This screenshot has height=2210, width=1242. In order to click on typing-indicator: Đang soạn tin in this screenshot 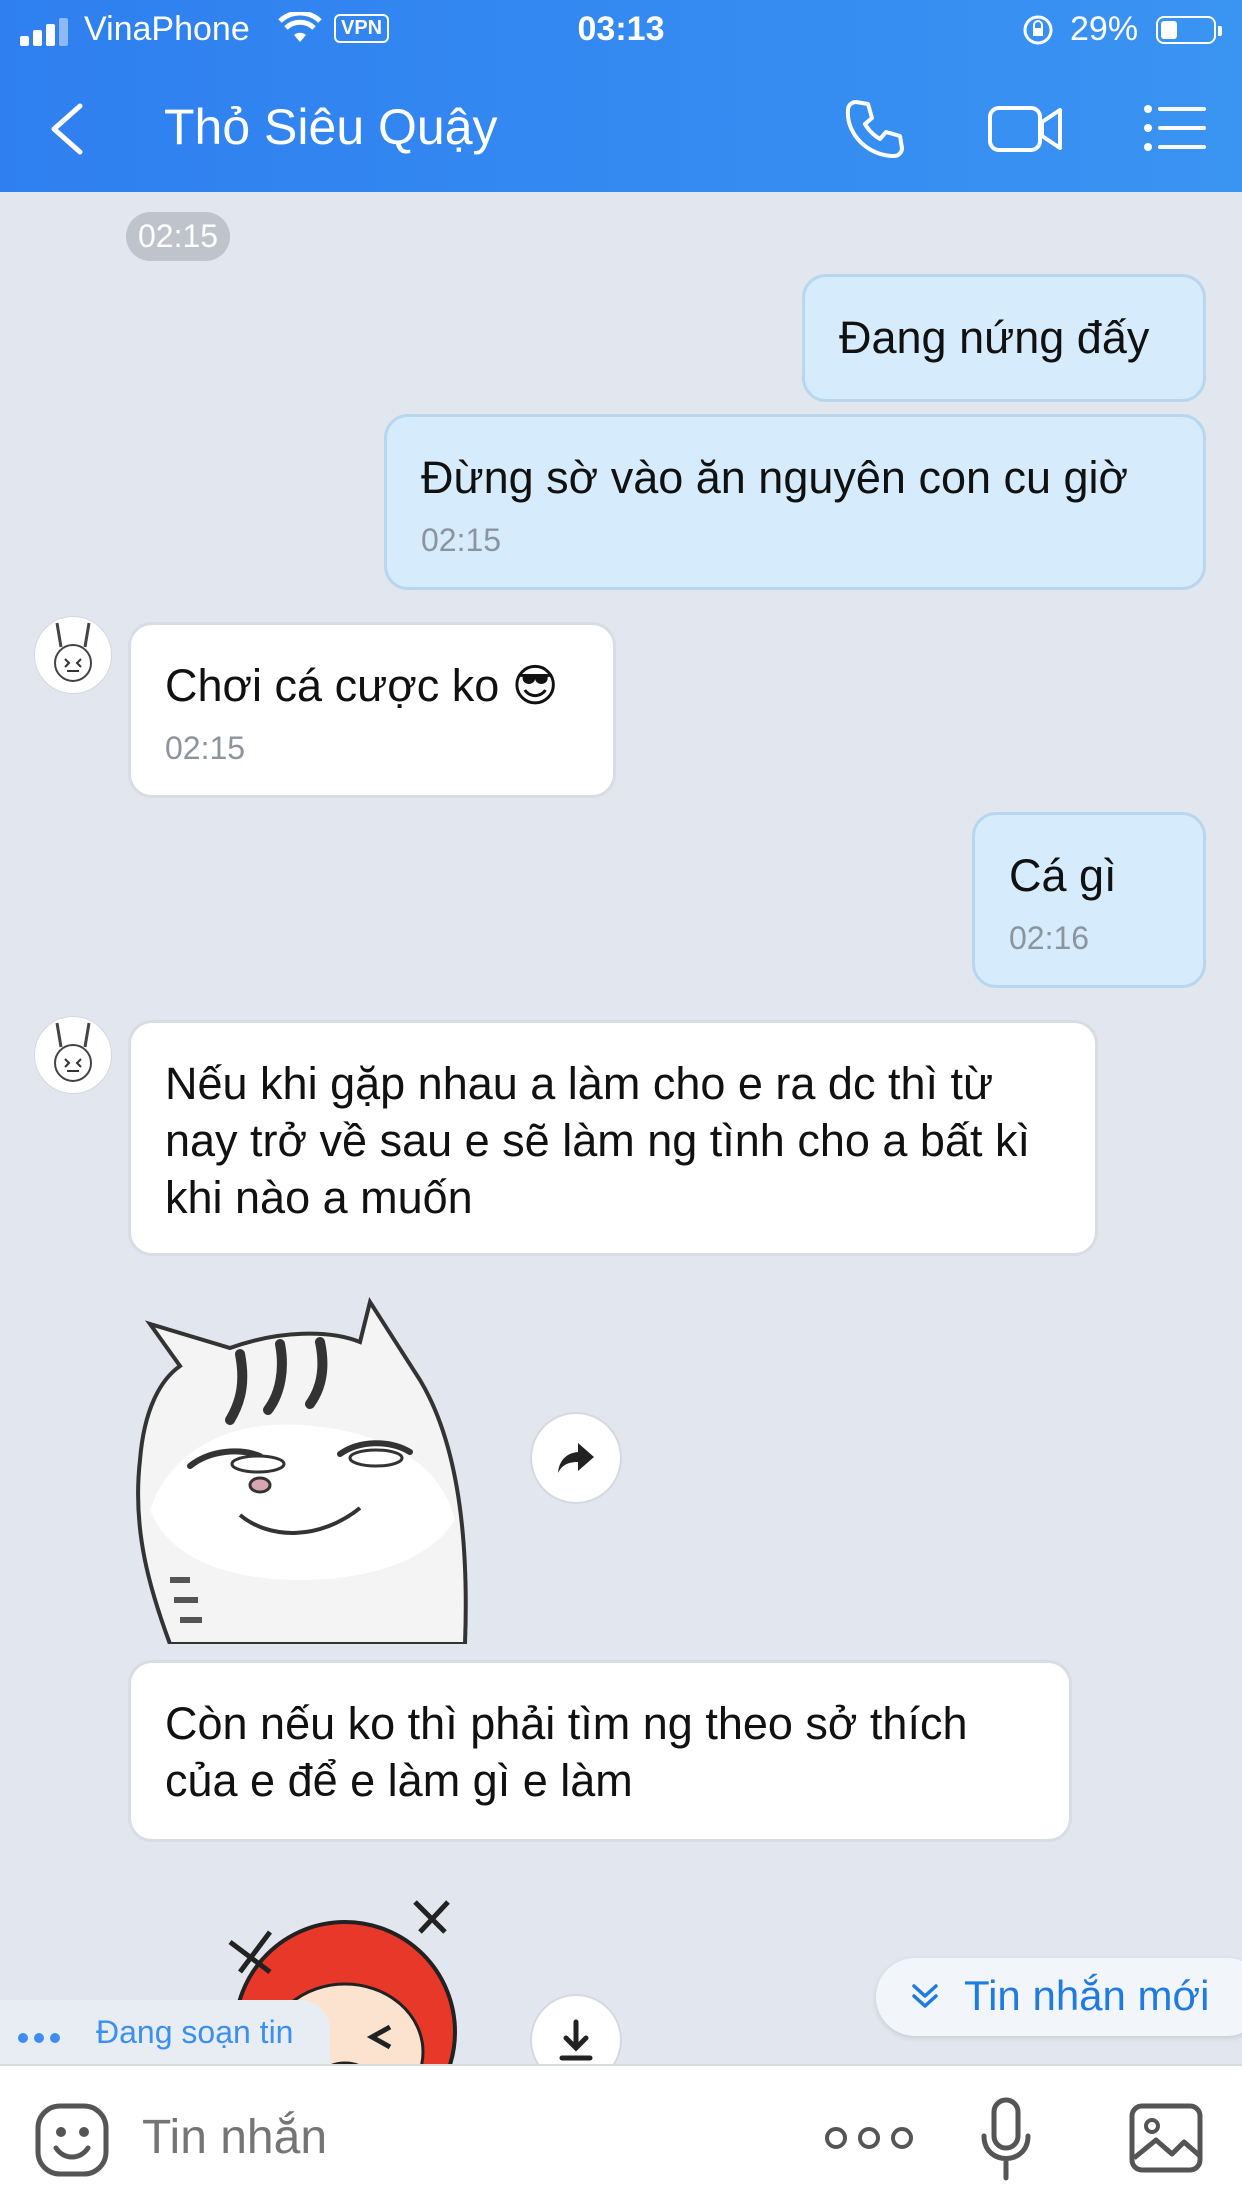, I will do `click(165, 2033)`.